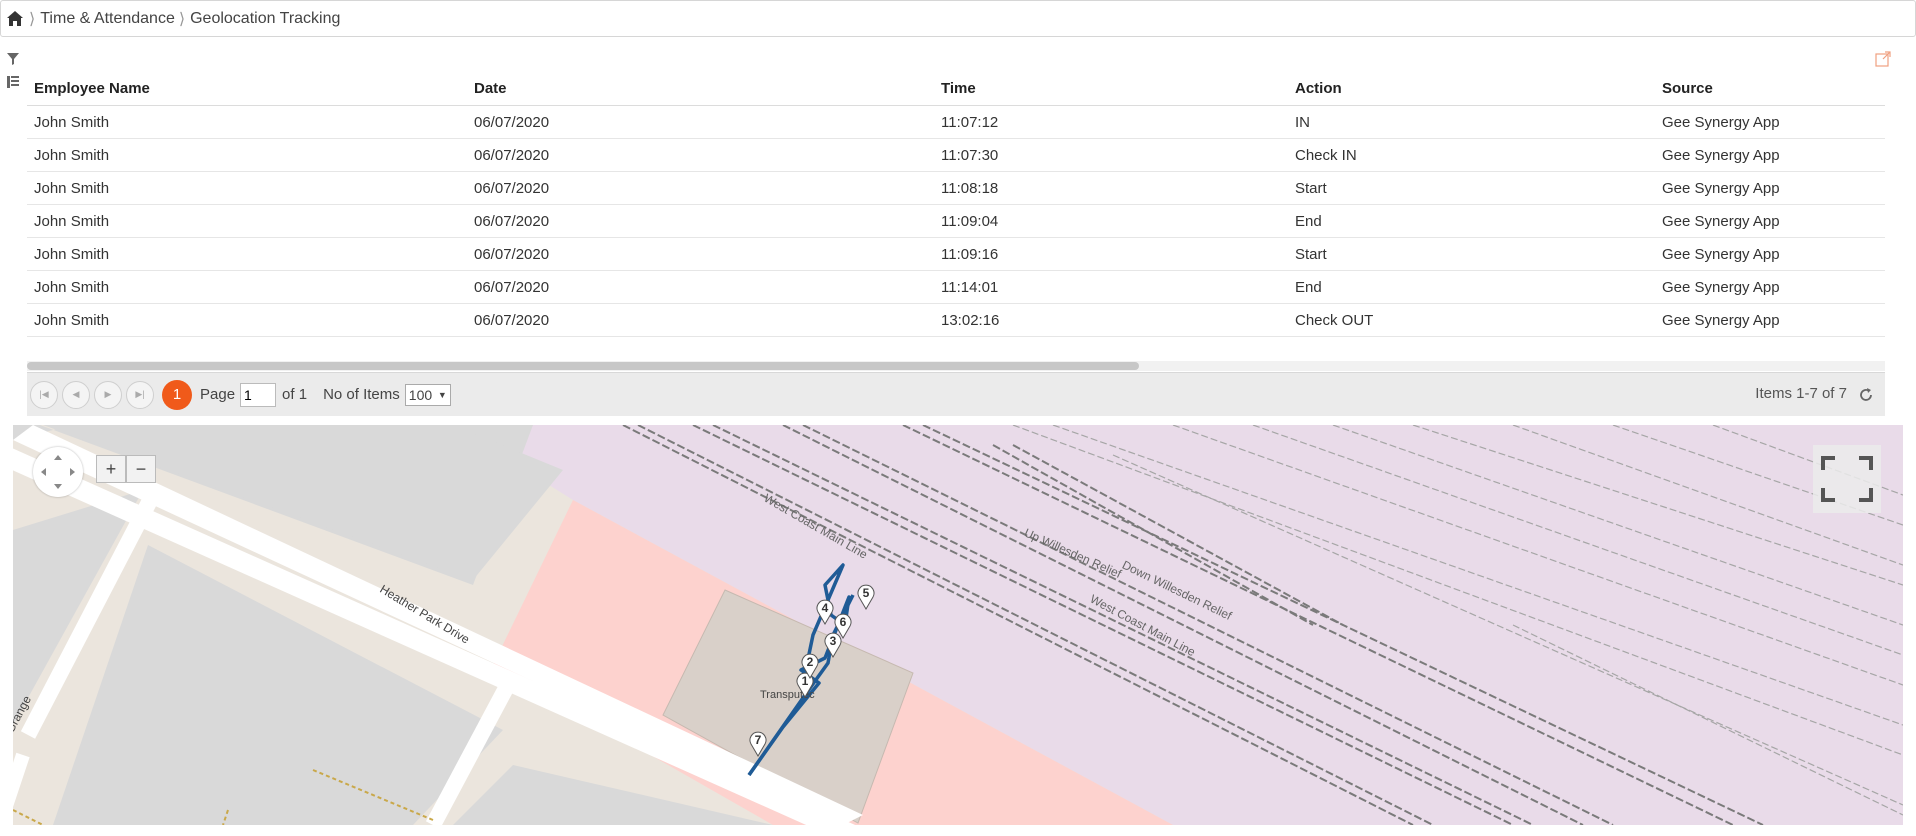 This screenshot has height=836, width=1916. What do you see at coordinates (810, 666) in the screenshot?
I see `map-marker-2: 2` at bounding box center [810, 666].